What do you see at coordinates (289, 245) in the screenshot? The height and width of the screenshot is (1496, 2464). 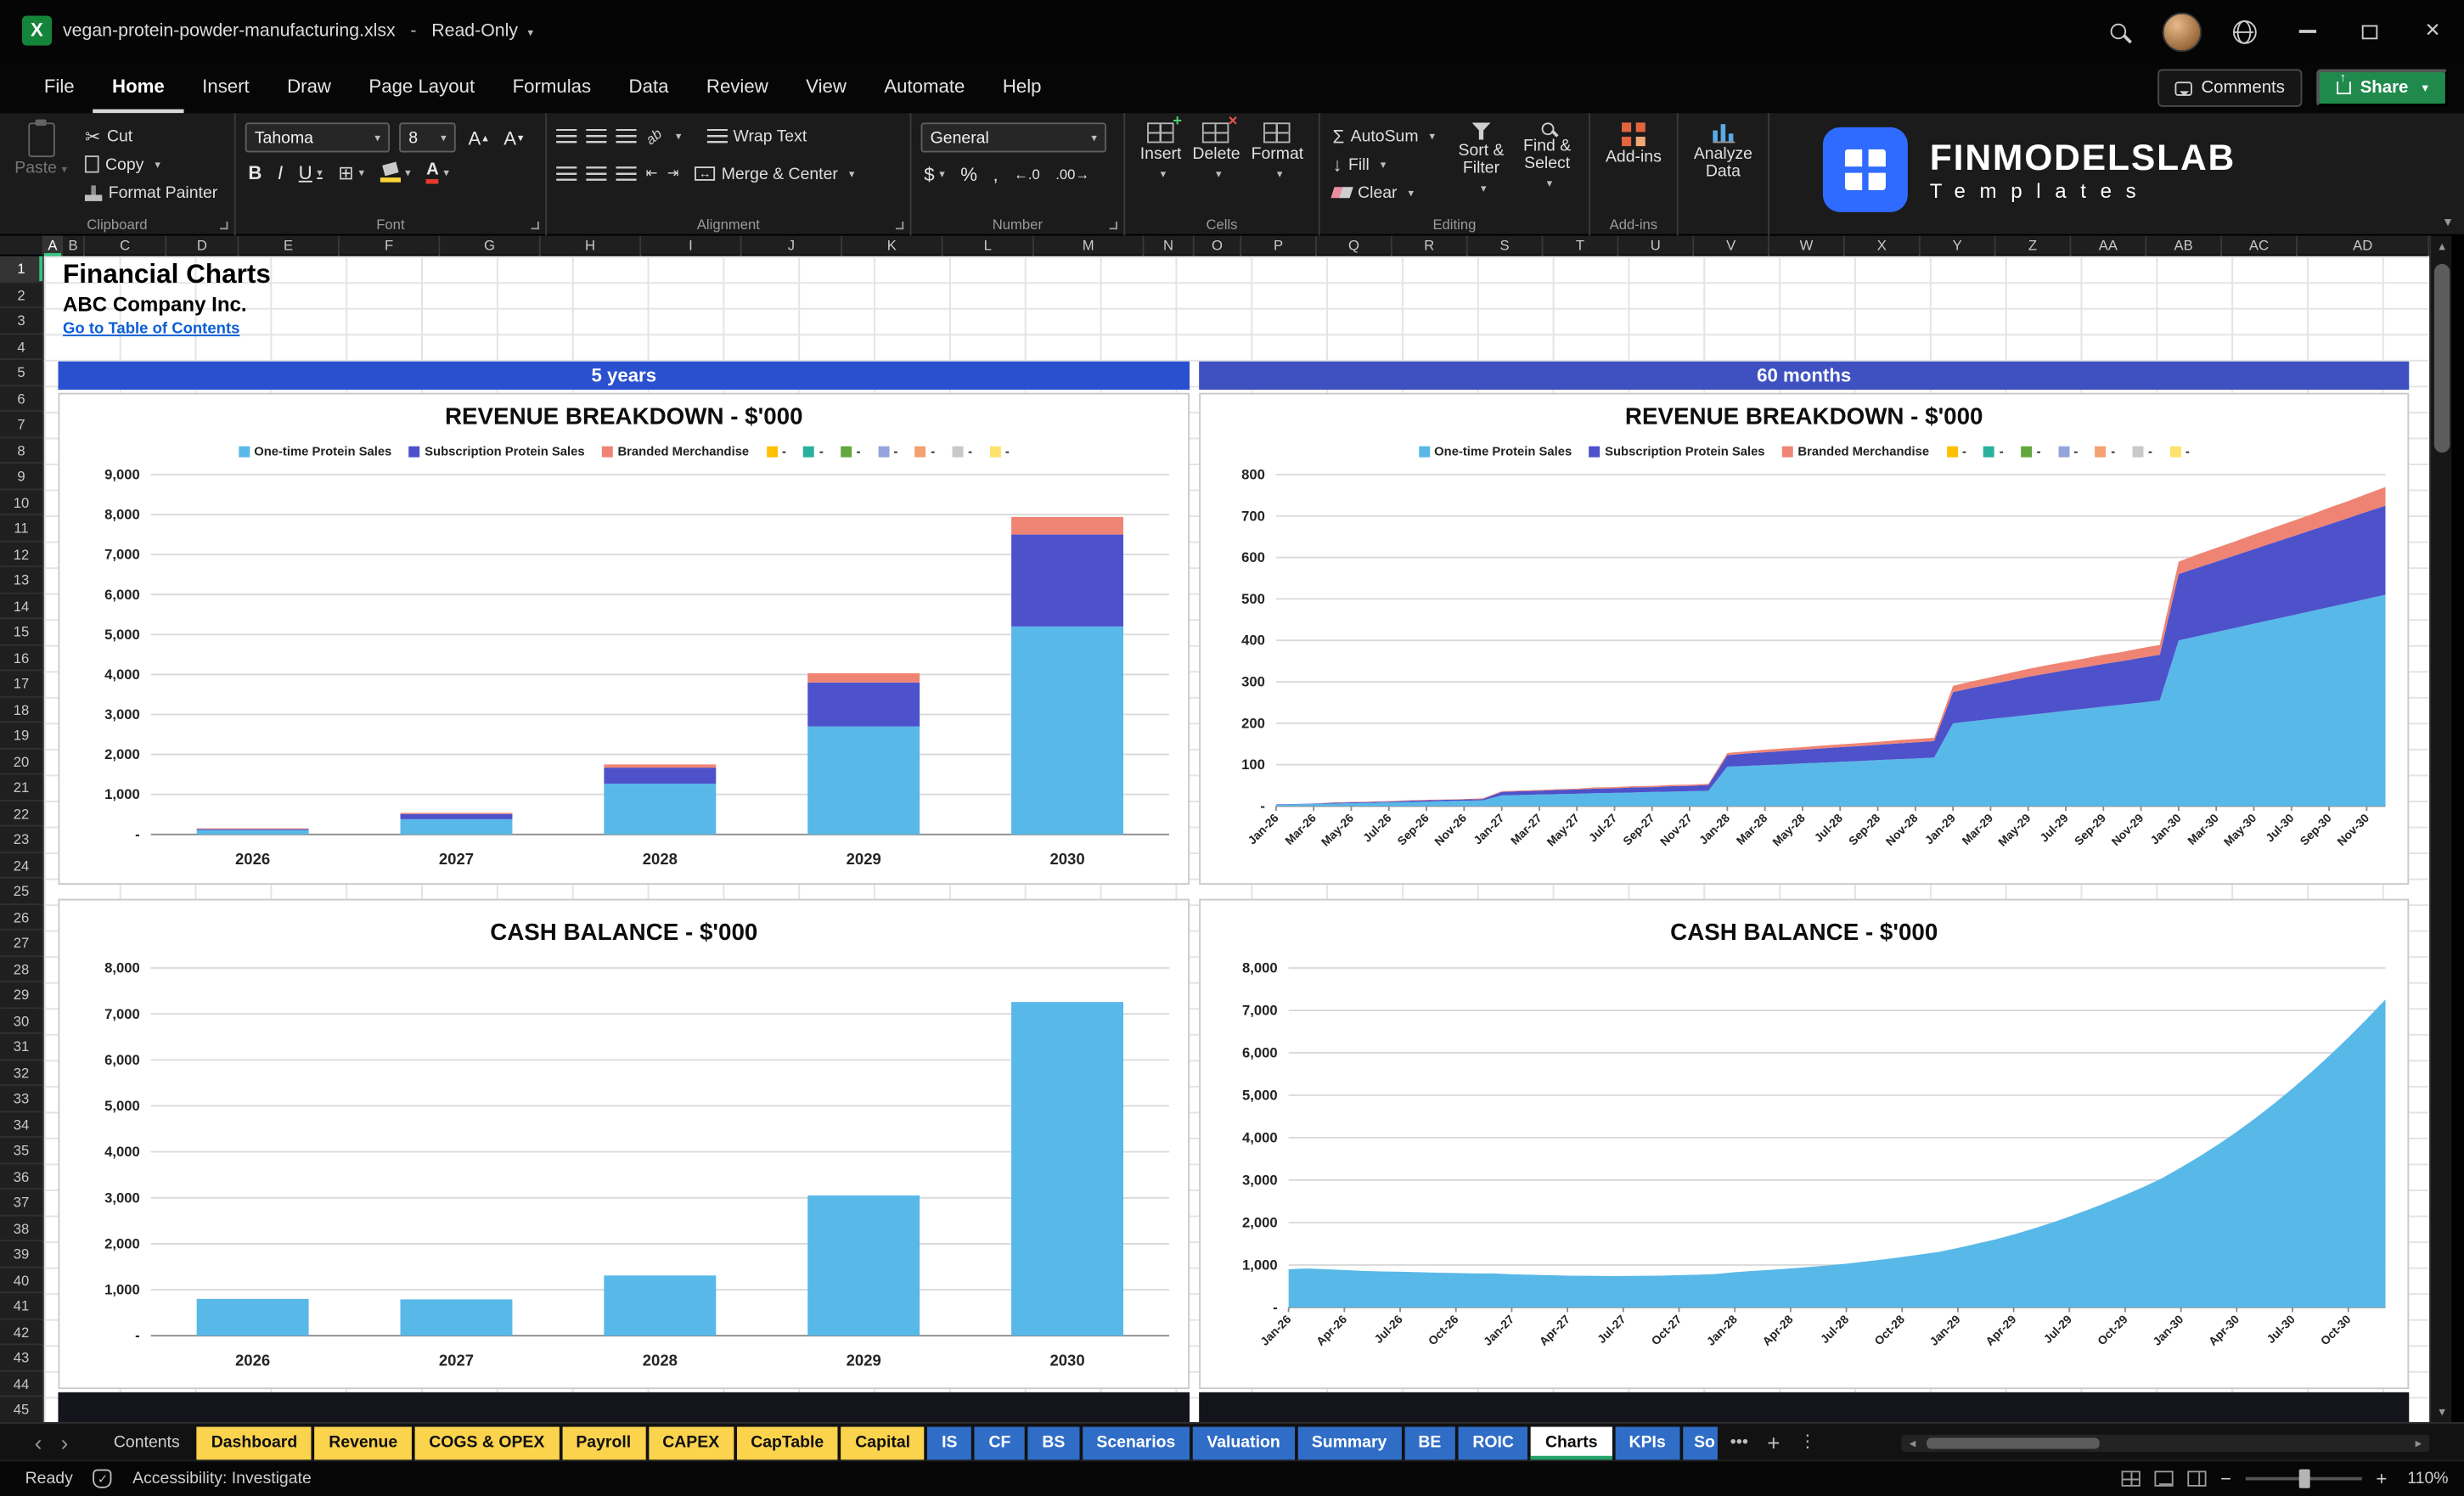 I see `column-header-E: E` at bounding box center [289, 245].